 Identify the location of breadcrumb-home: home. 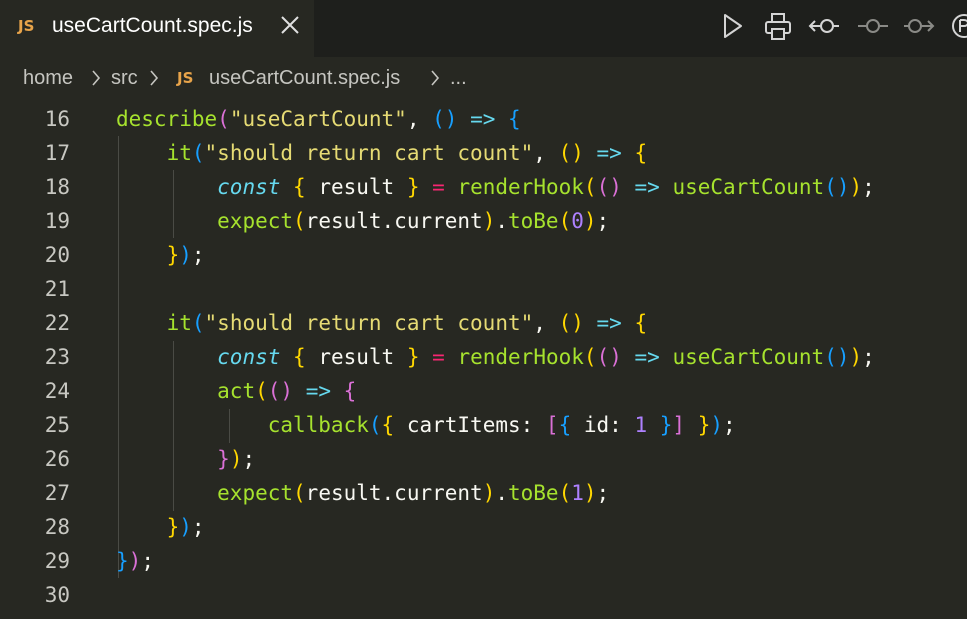
(48, 78).